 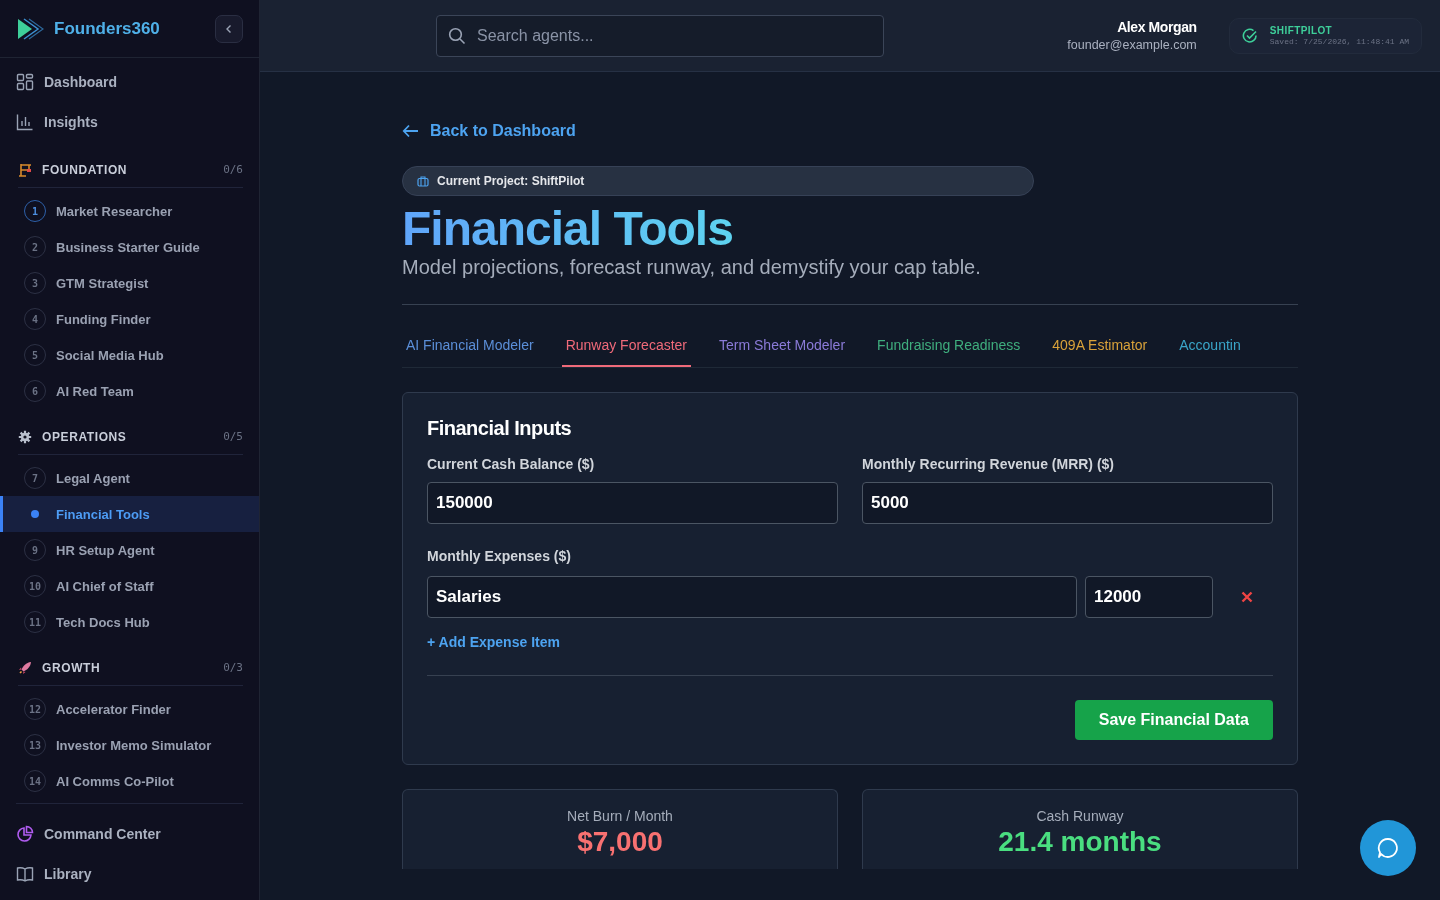 I want to click on mrr-field: 5000, so click(x=1067, y=503).